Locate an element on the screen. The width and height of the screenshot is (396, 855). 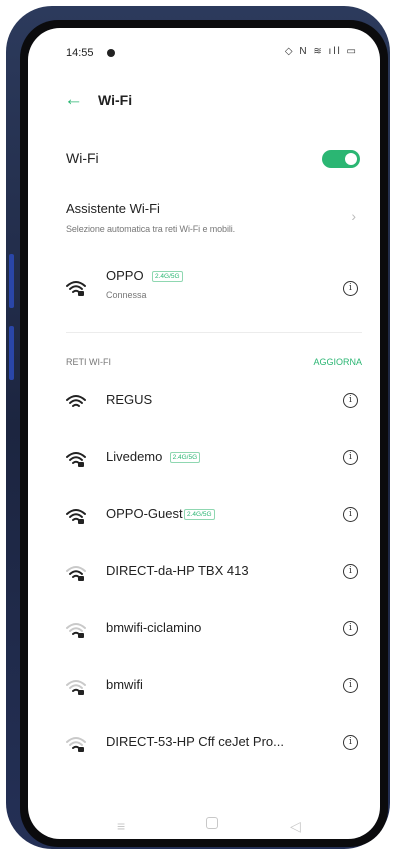
network-name: DIRECT-da-HP TBX 413 is located at coordinates (177, 570).